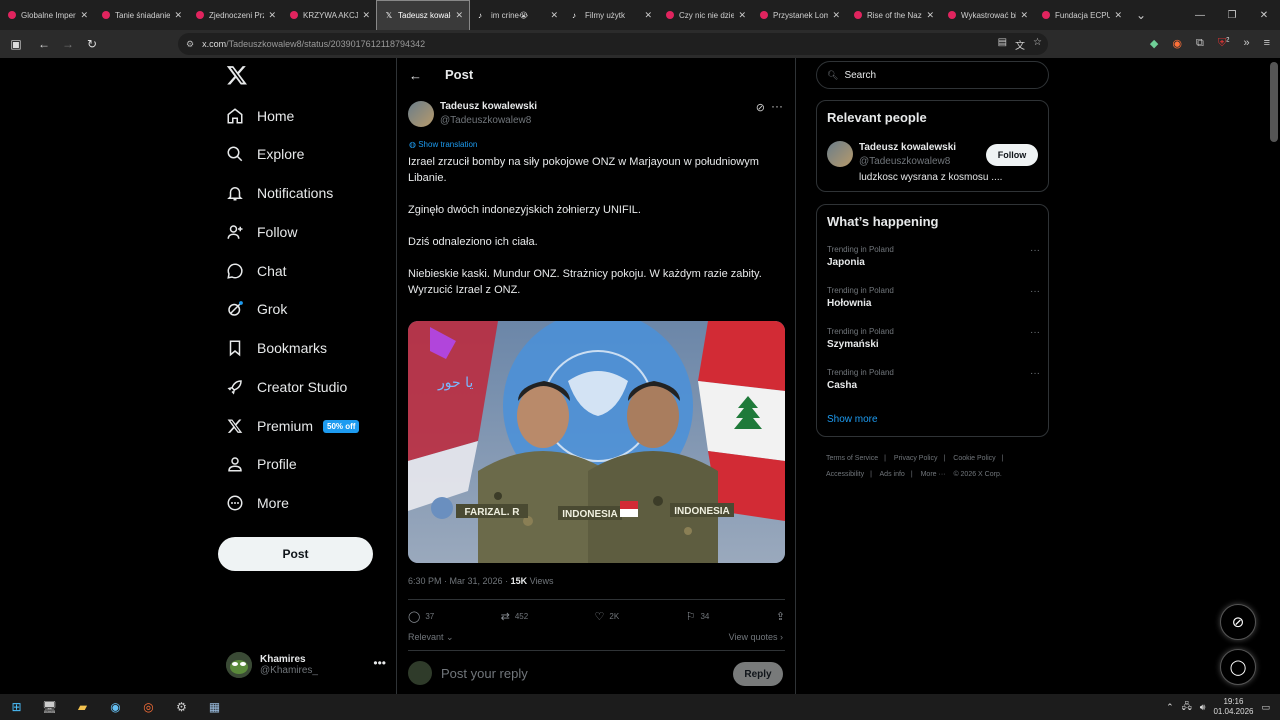  I want to click on scrollbar, so click(1274, 102).